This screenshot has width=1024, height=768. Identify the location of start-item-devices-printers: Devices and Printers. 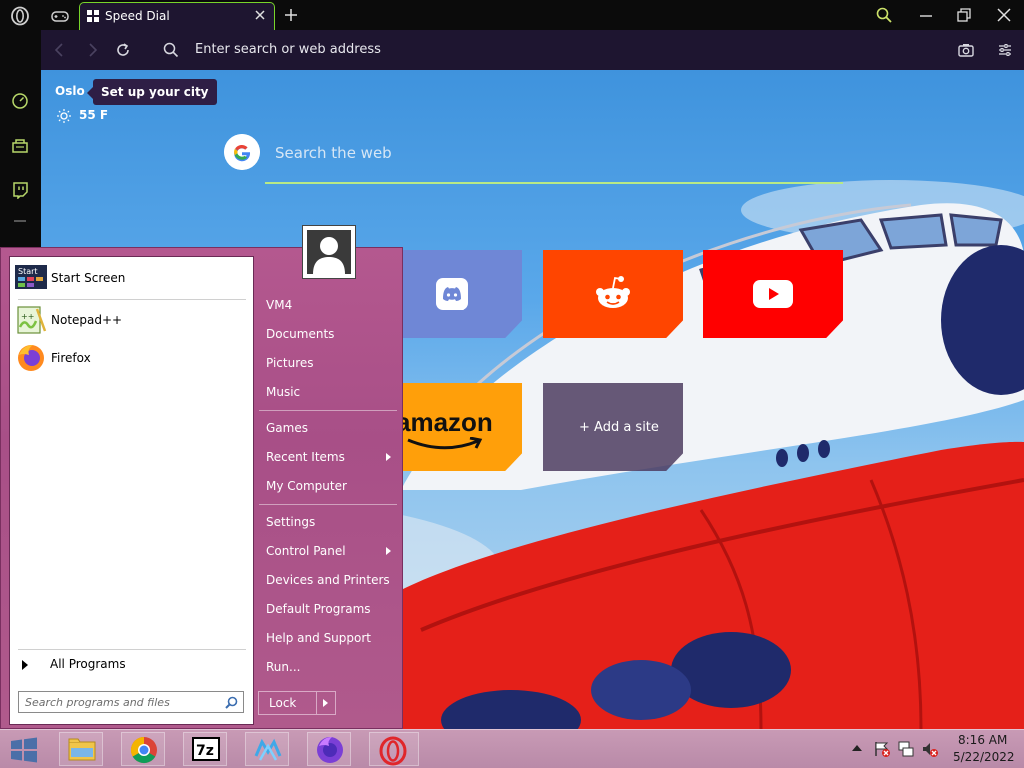
(328, 580).